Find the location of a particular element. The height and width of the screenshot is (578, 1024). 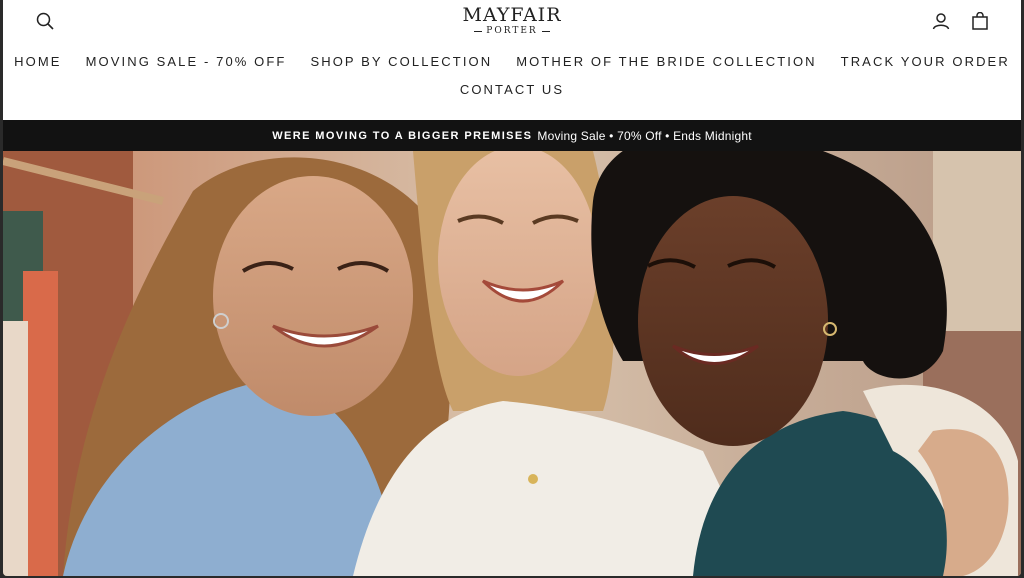

announcement-detail: Moving Sale • 70% Off • Ends Midnight is located at coordinates (644, 135).